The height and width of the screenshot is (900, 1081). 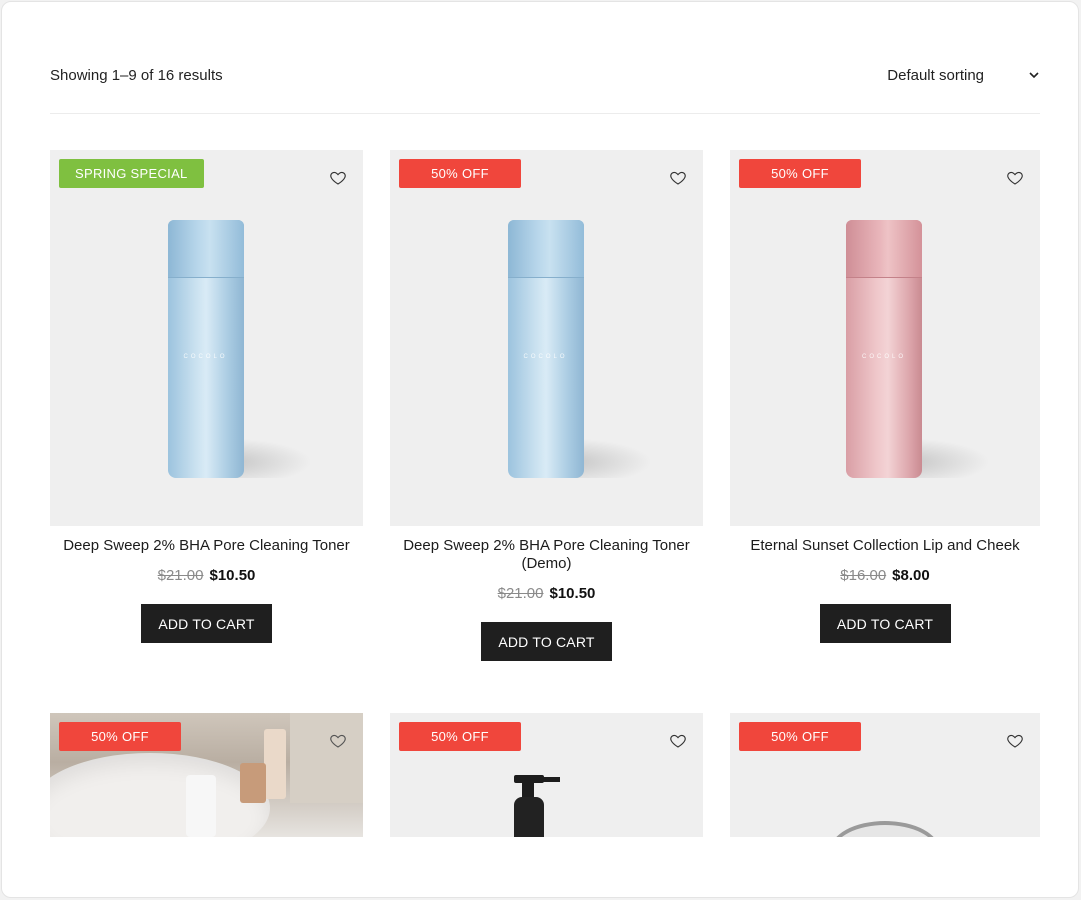 What do you see at coordinates (530, 806) in the screenshot?
I see `pump-bottle-illustration` at bounding box center [530, 806].